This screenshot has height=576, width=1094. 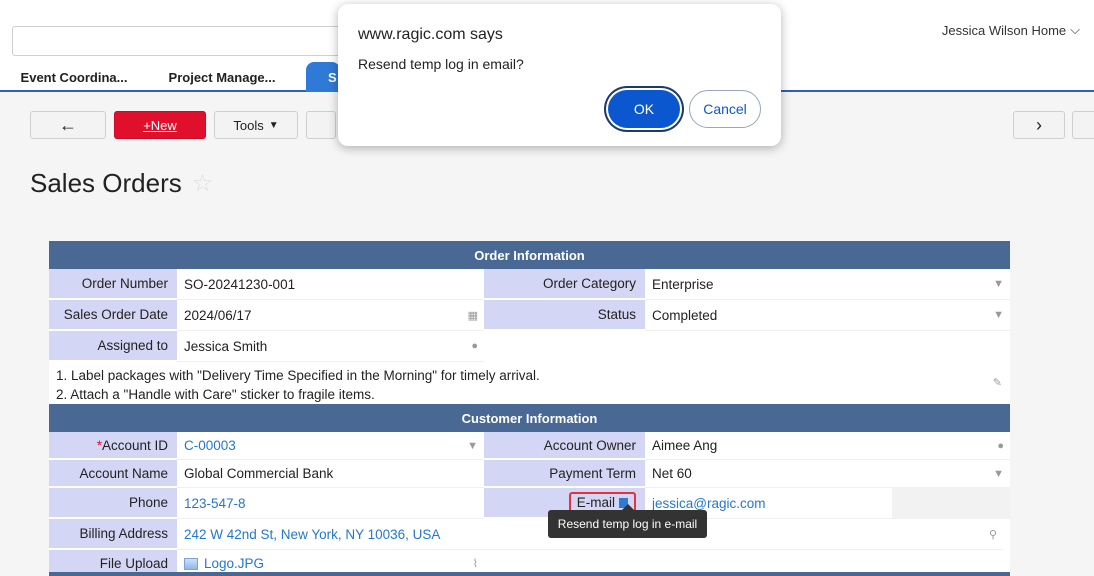 What do you see at coordinates (685, 445) in the screenshot?
I see `account-owner-value: Aimee Ang` at bounding box center [685, 445].